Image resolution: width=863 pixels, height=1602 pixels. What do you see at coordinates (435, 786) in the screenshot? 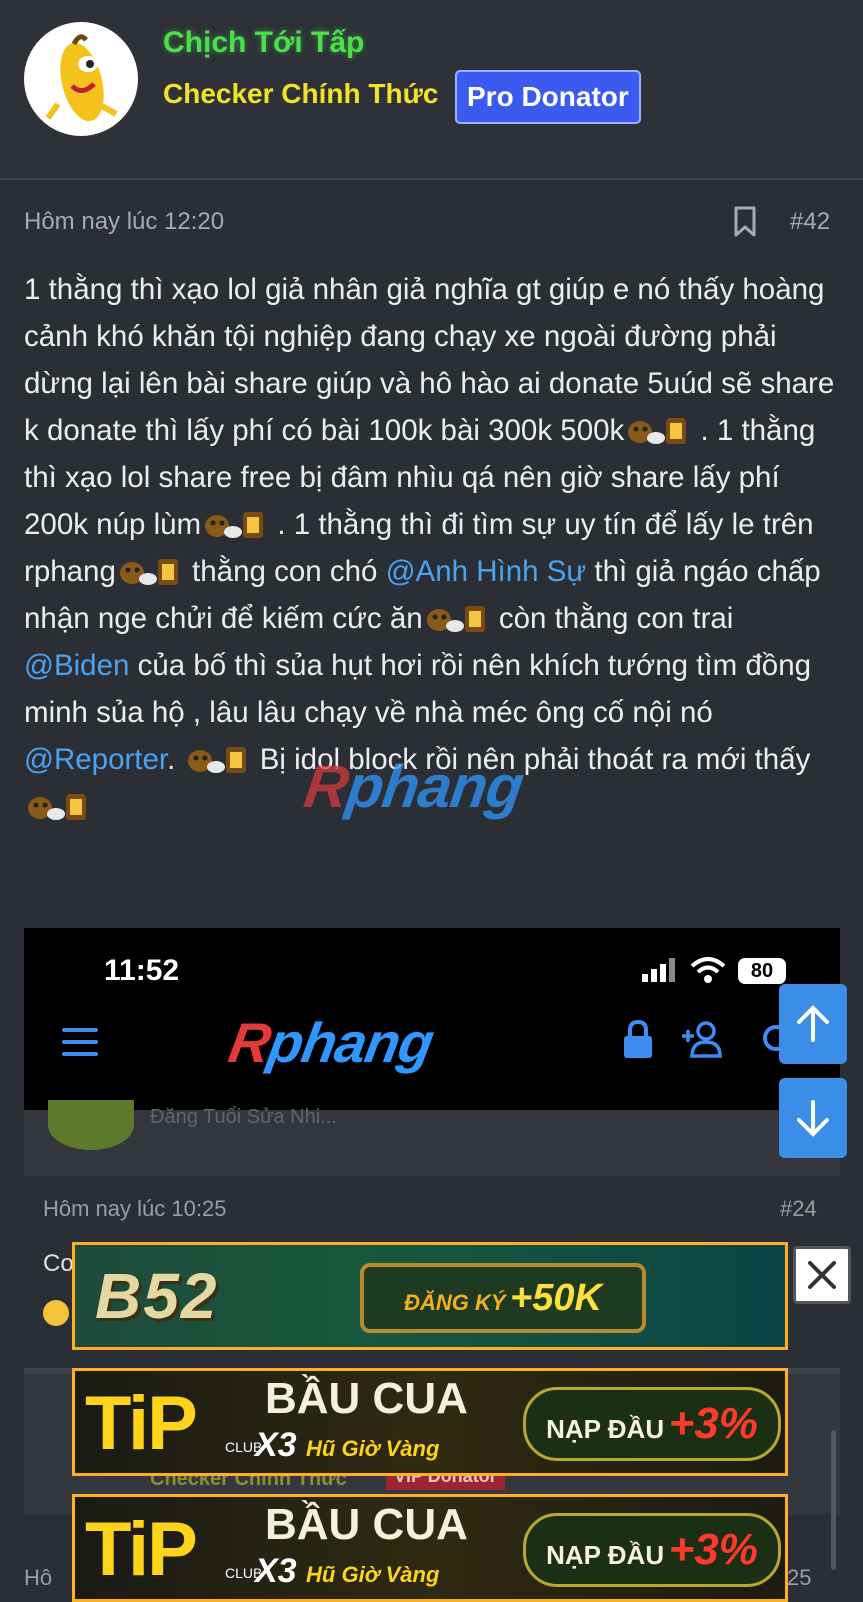
I see `watermark-phang: phang` at bounding box center [435, 786].